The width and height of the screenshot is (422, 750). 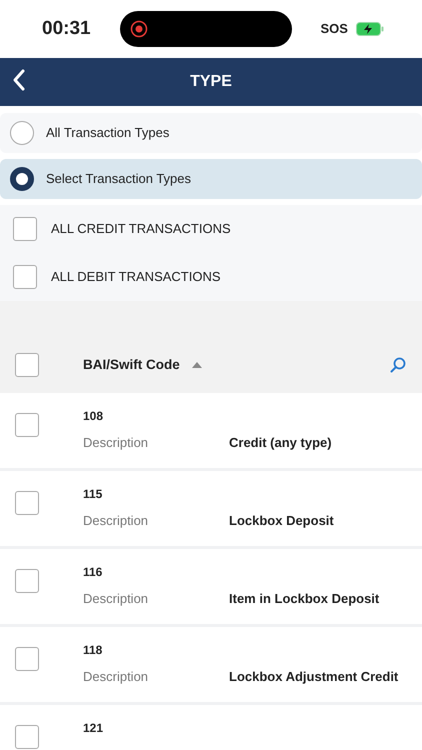 What do you see at coordinates (93, 572) in the screenshot?
I see `code-text: 116` at bounding box center [93, 572].